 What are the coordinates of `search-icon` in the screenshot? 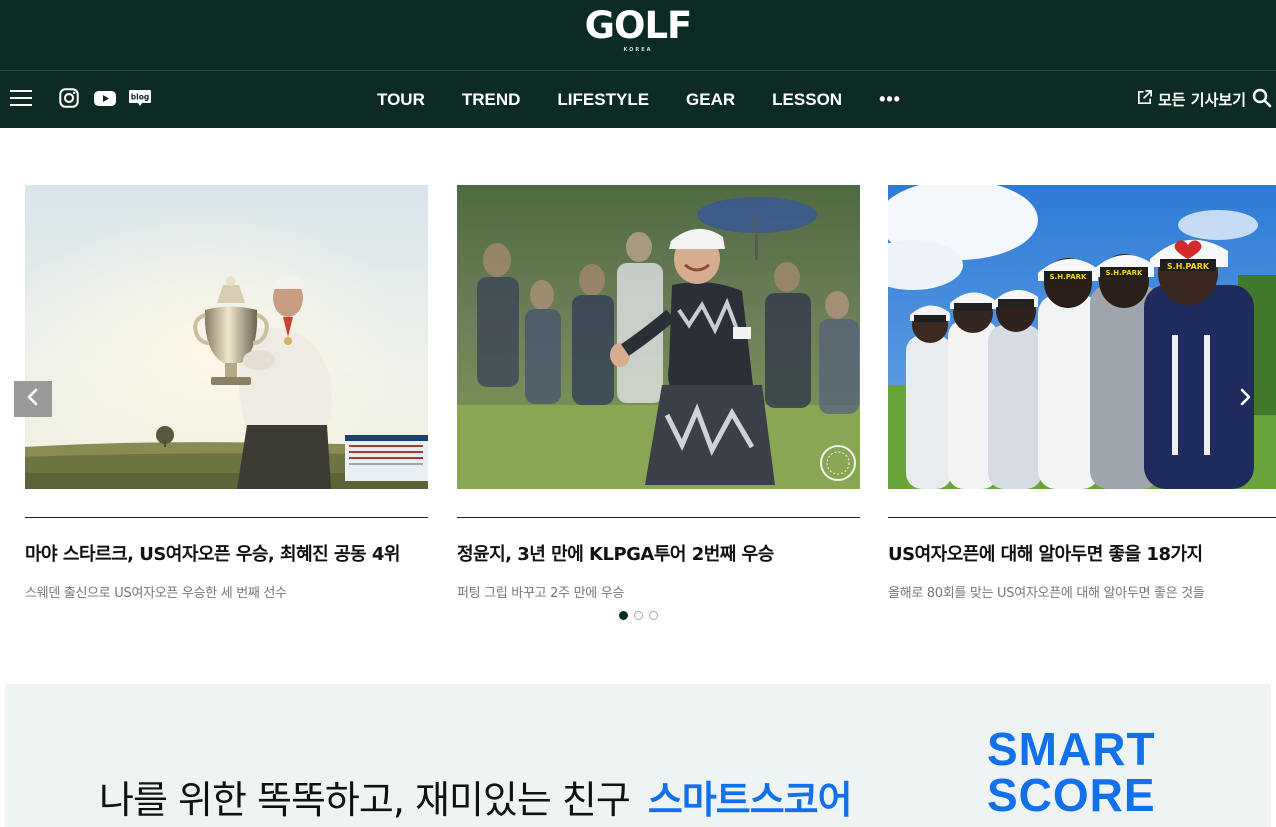 It's located at (1262, 98).